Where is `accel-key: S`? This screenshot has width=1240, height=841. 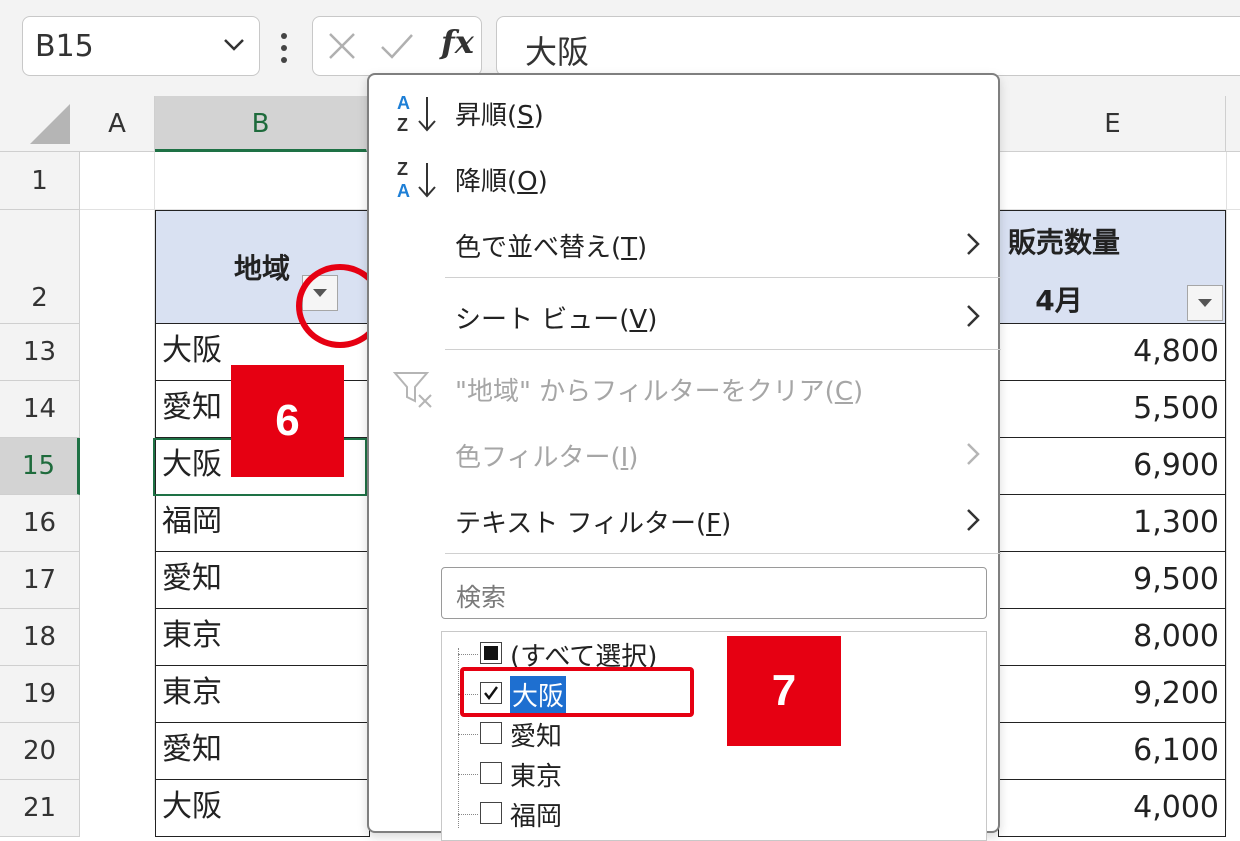
accel-key: S is located at coordinates (525, 116).